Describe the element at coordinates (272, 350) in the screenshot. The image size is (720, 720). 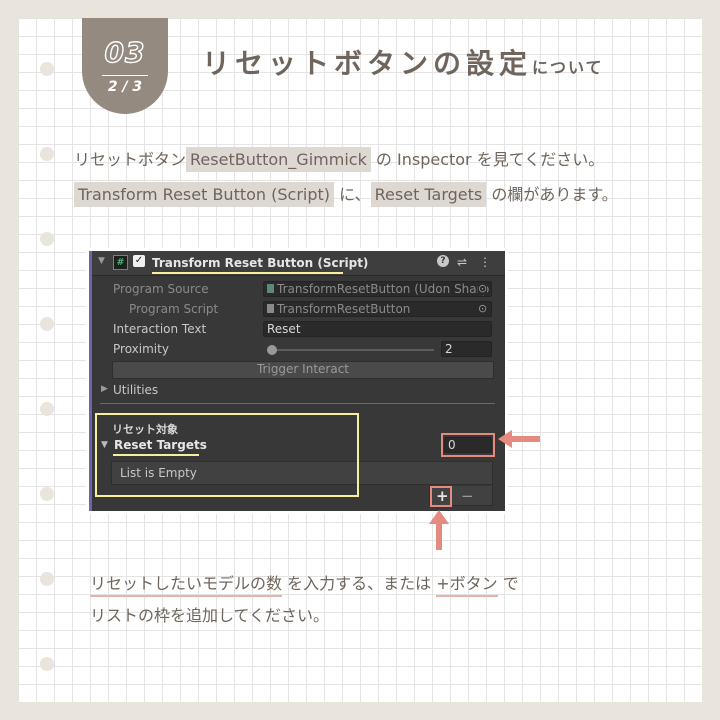
I see `proximity-slider-thumb` at that location.